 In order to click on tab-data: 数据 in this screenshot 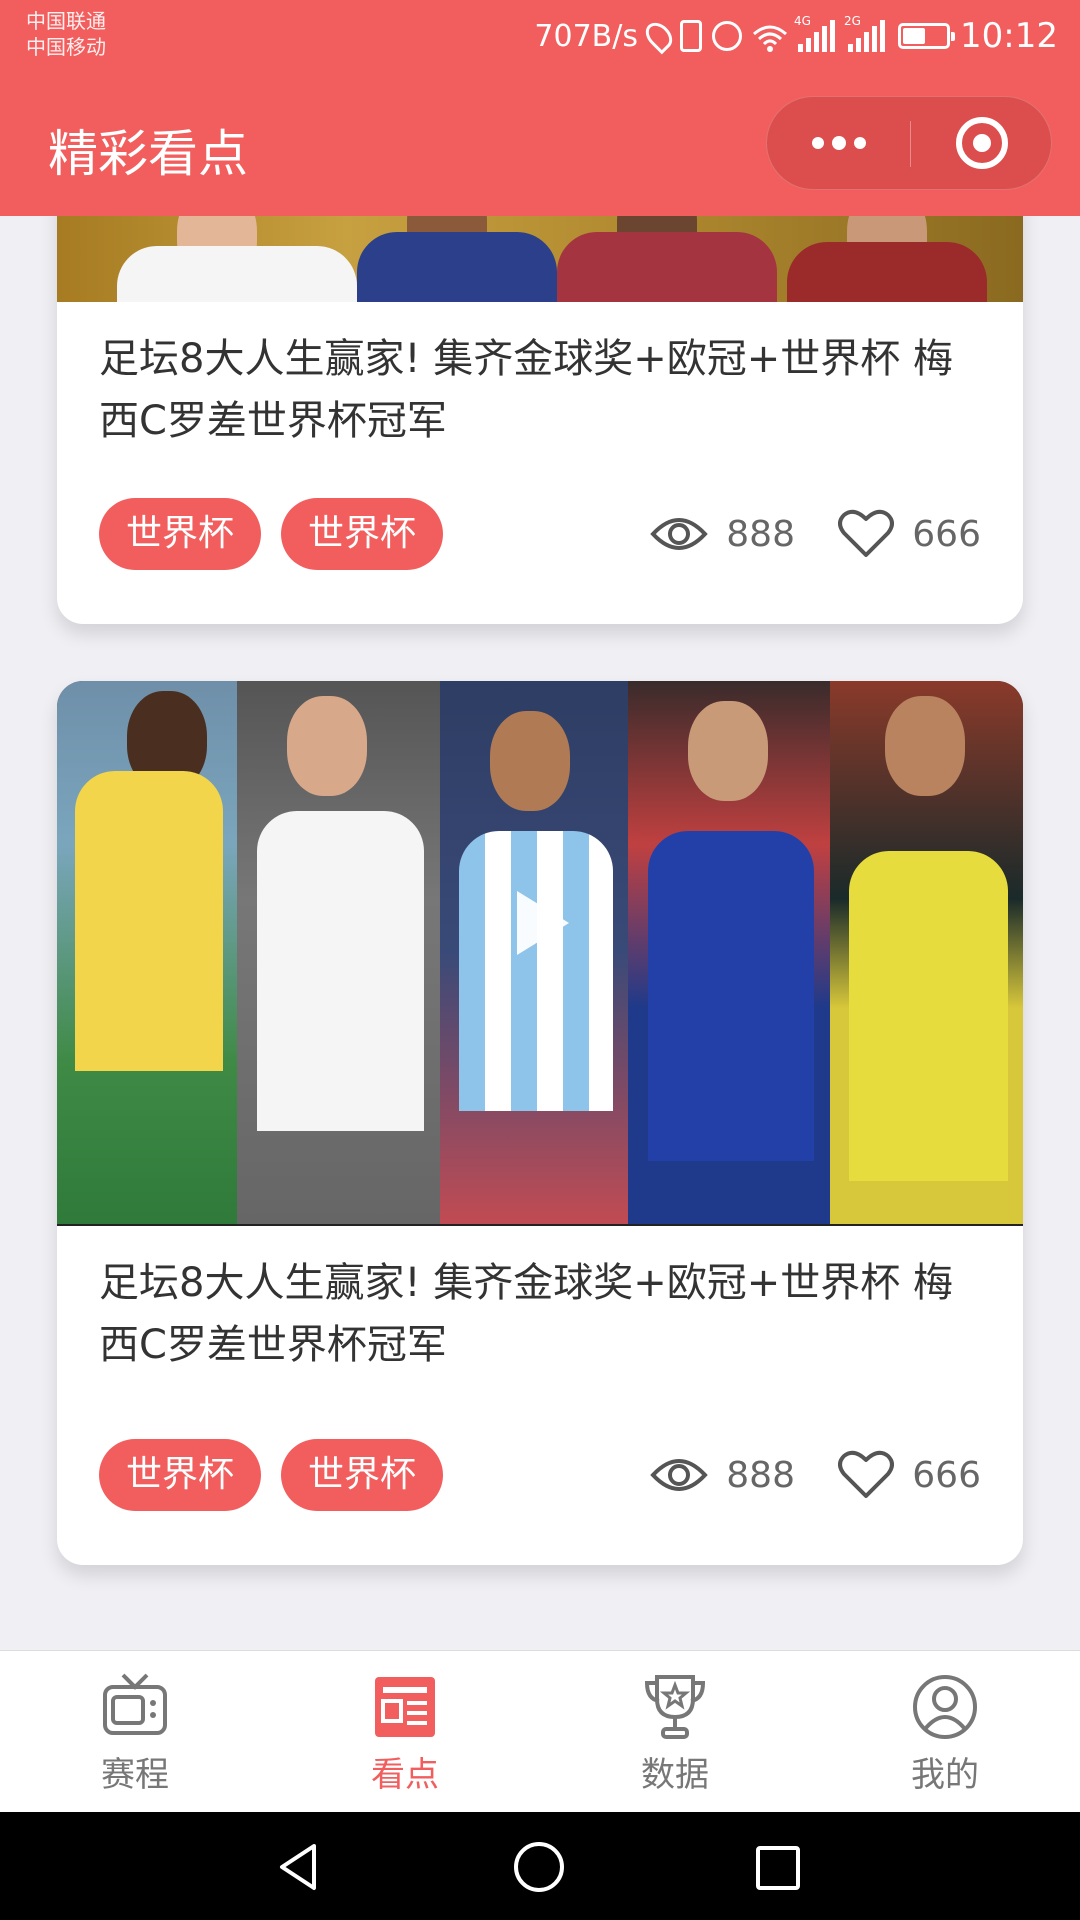, I will do `click(675, 1731)`.